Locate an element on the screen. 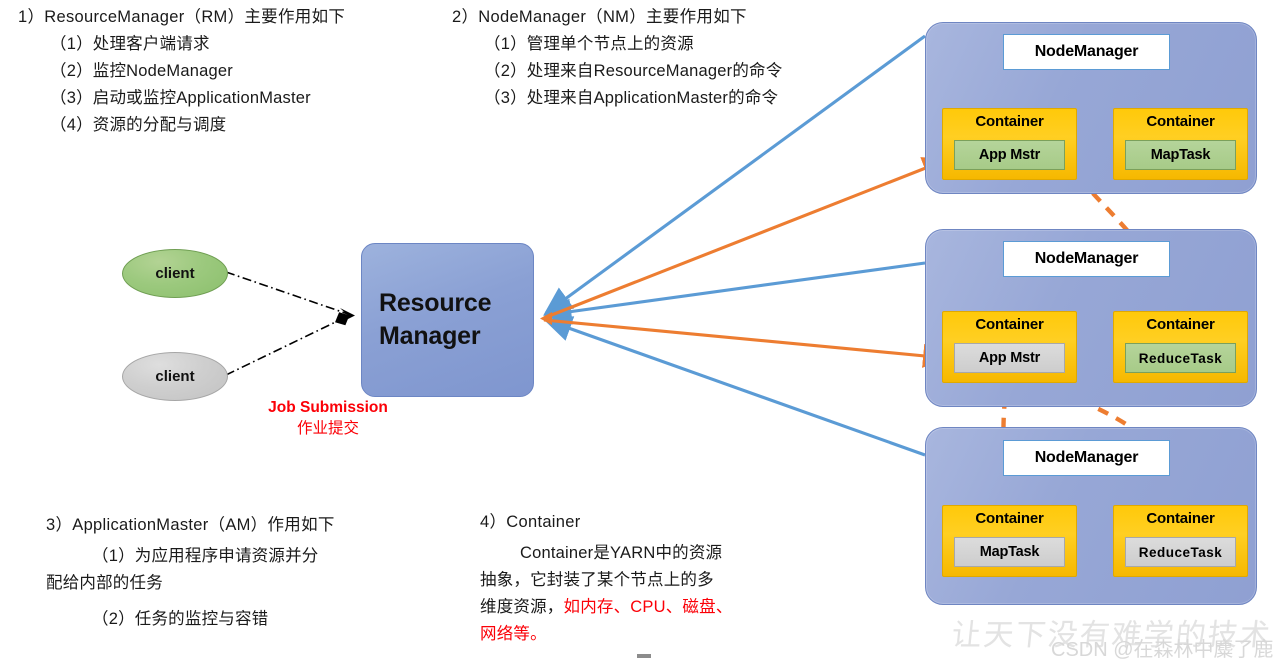 This screenshot has height=662, width=1287. client-node-green: client is located at coordinates (175, 273).